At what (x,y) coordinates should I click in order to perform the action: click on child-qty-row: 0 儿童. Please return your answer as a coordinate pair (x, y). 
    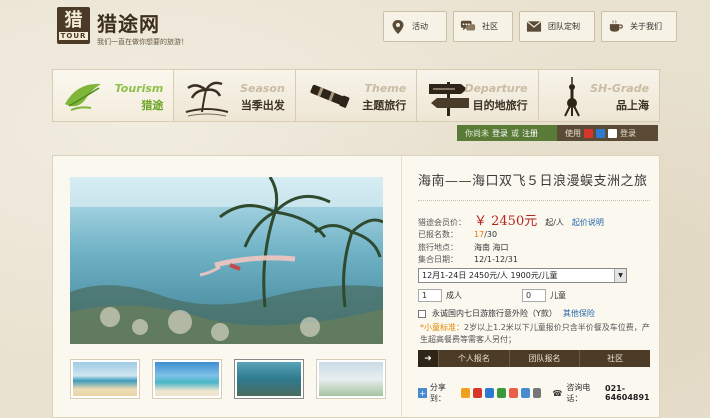
    Looking at the image, I should click on (544, 295).